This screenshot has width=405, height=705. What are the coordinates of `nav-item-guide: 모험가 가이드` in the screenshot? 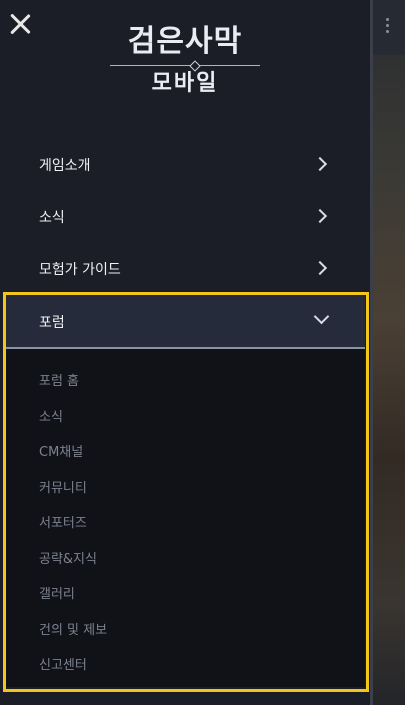 It's located at (185, 269).